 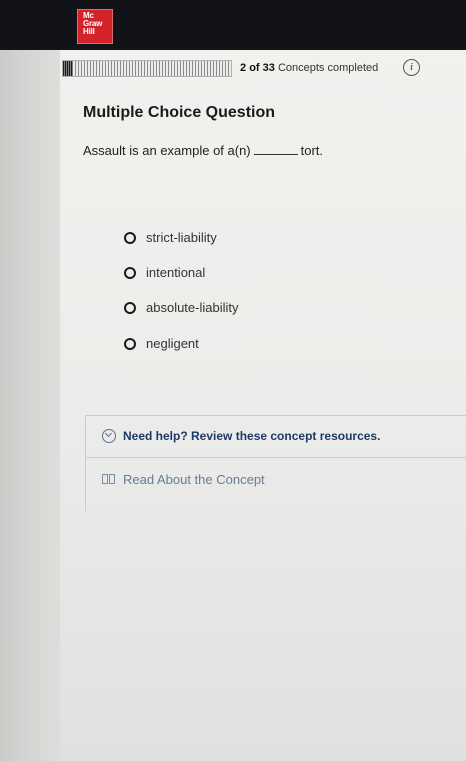 What do you see at coordinates (275, 149) in the screenshot?
I see `answer-blank` at bounding box center [275, 149].